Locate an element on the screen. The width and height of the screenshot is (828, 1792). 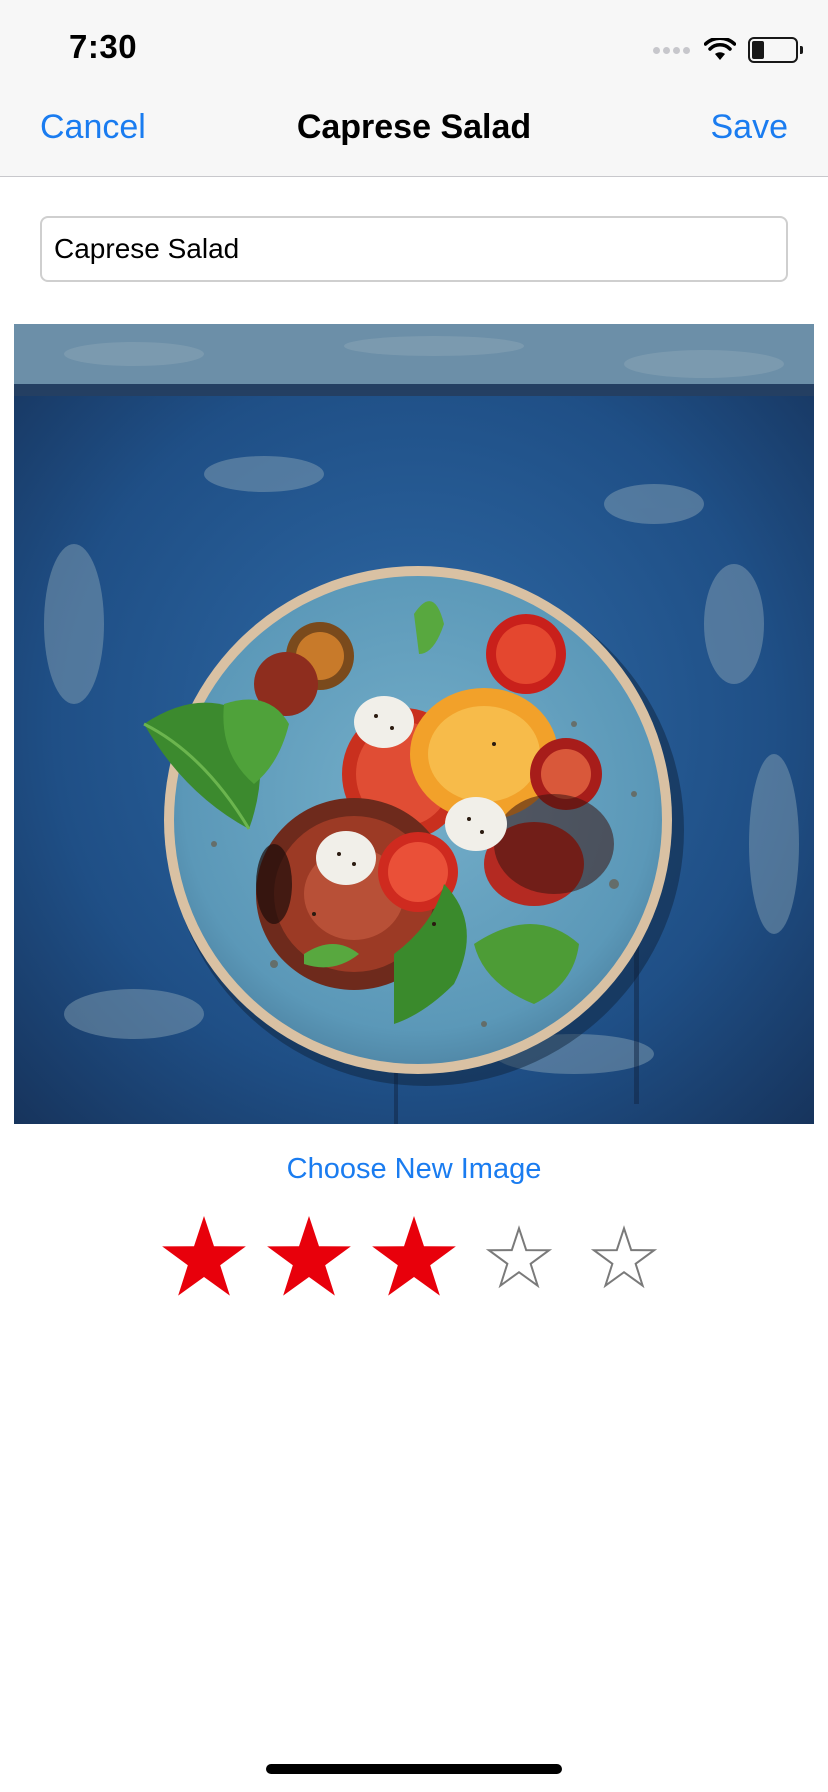
save-button: Save is located at coordinates (750, 127).